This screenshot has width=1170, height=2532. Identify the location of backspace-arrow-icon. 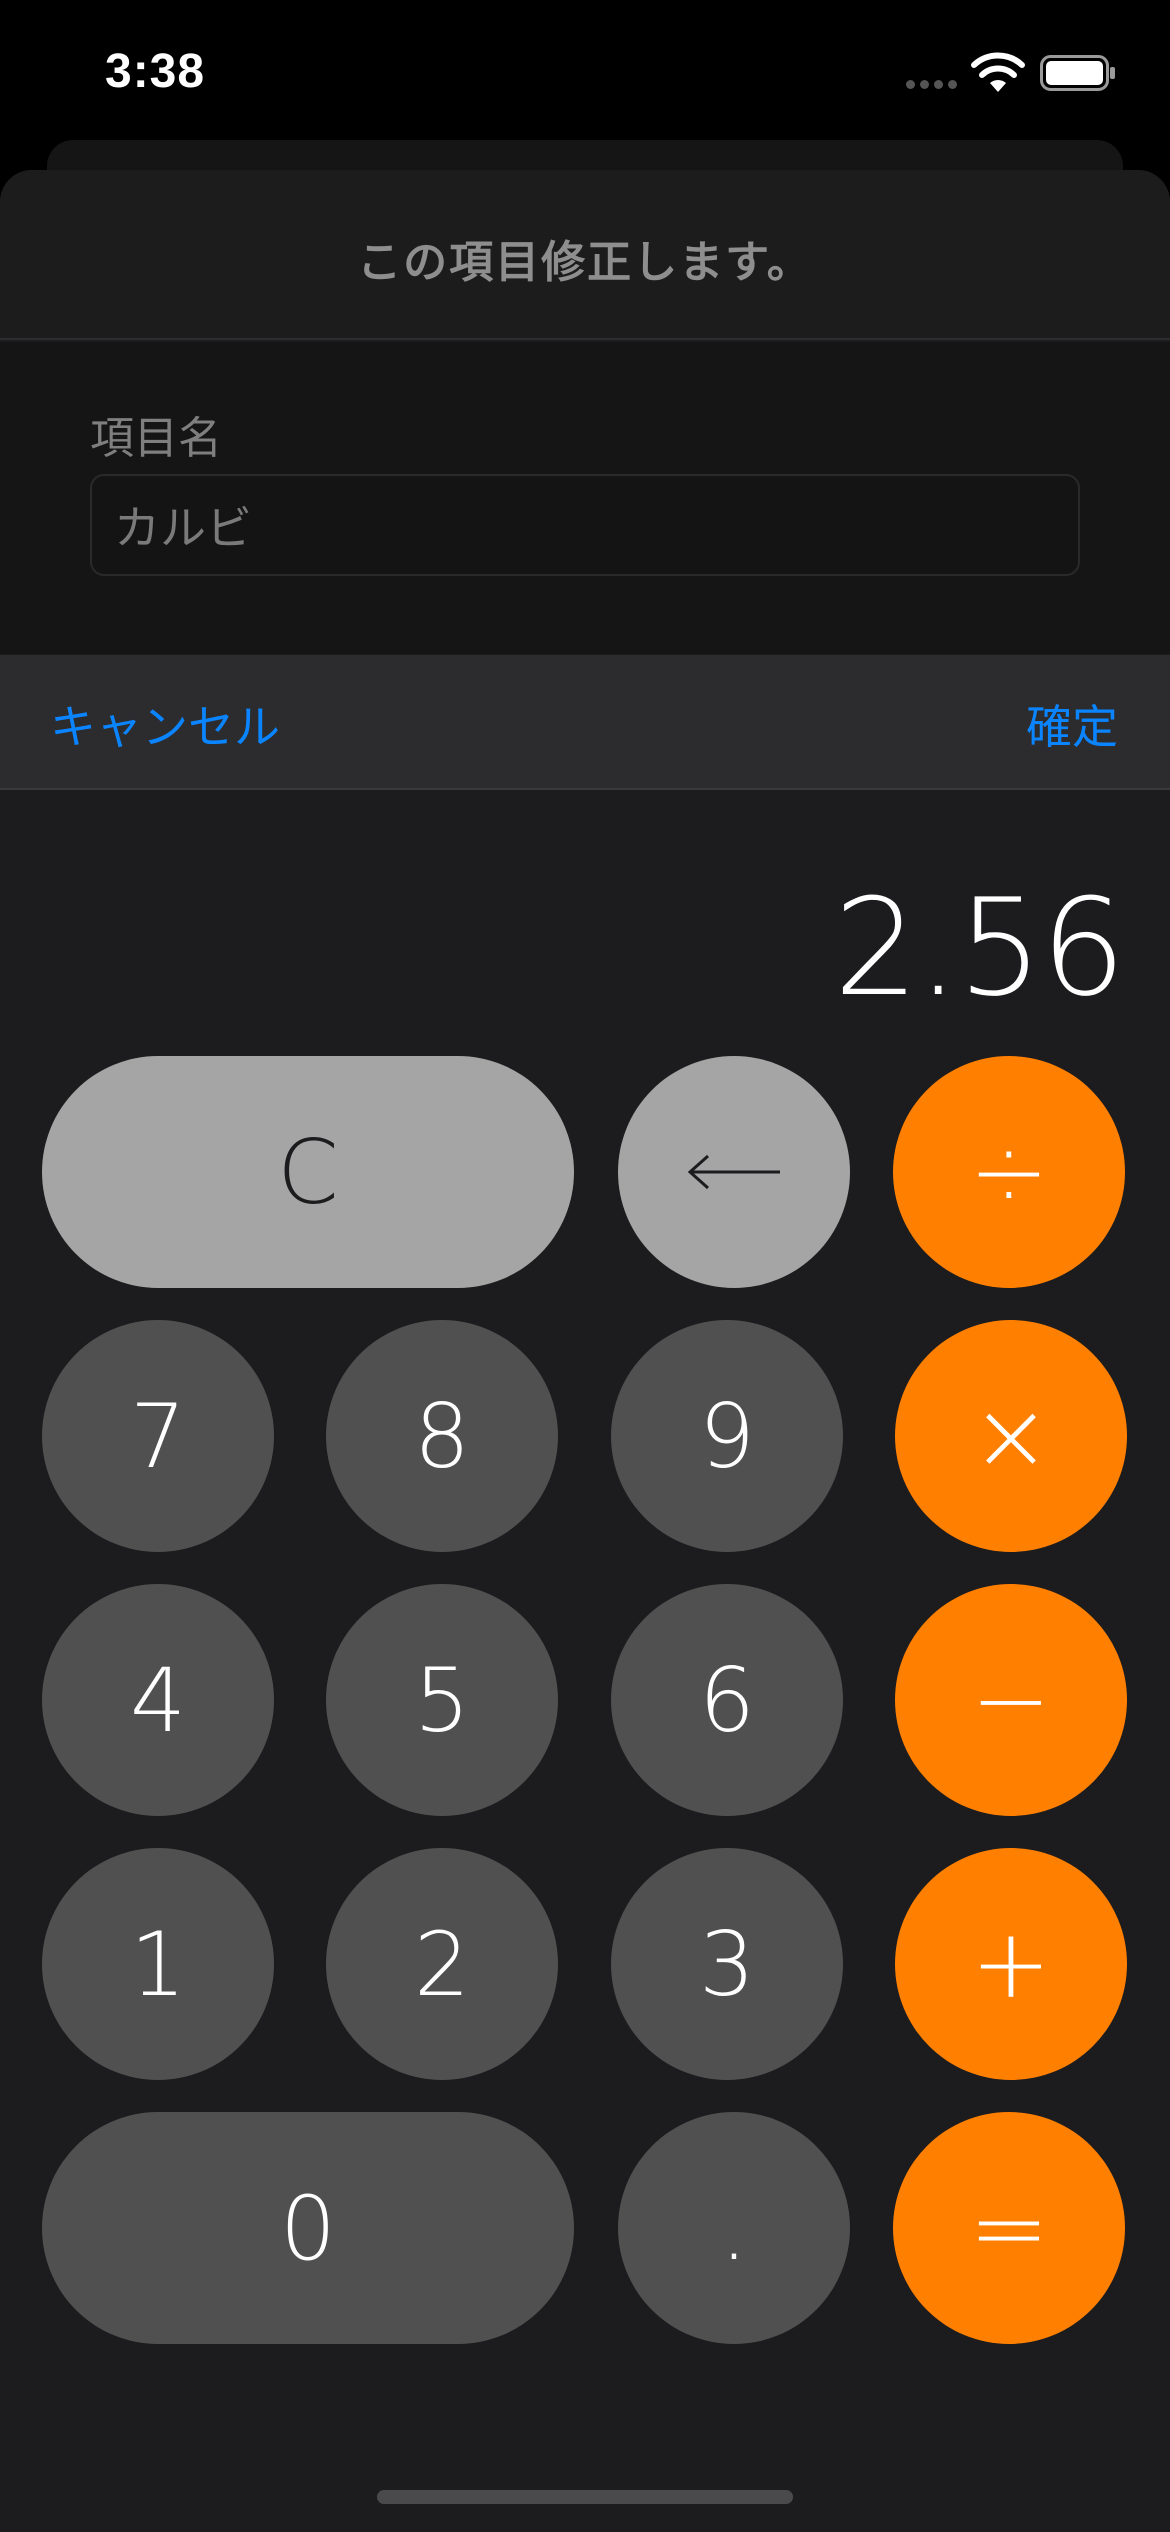
(733, 1172).